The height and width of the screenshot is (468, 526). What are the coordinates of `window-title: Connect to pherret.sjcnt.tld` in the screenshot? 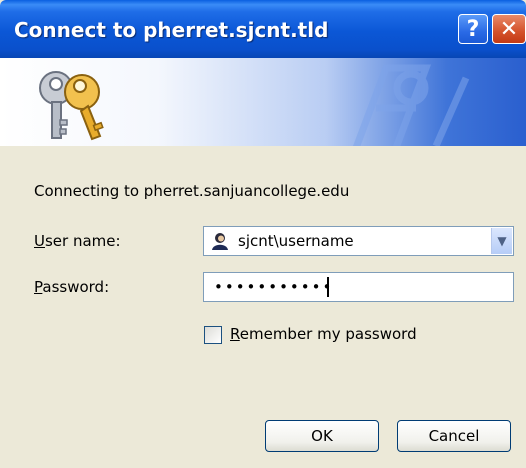 It's located at (171, 30).